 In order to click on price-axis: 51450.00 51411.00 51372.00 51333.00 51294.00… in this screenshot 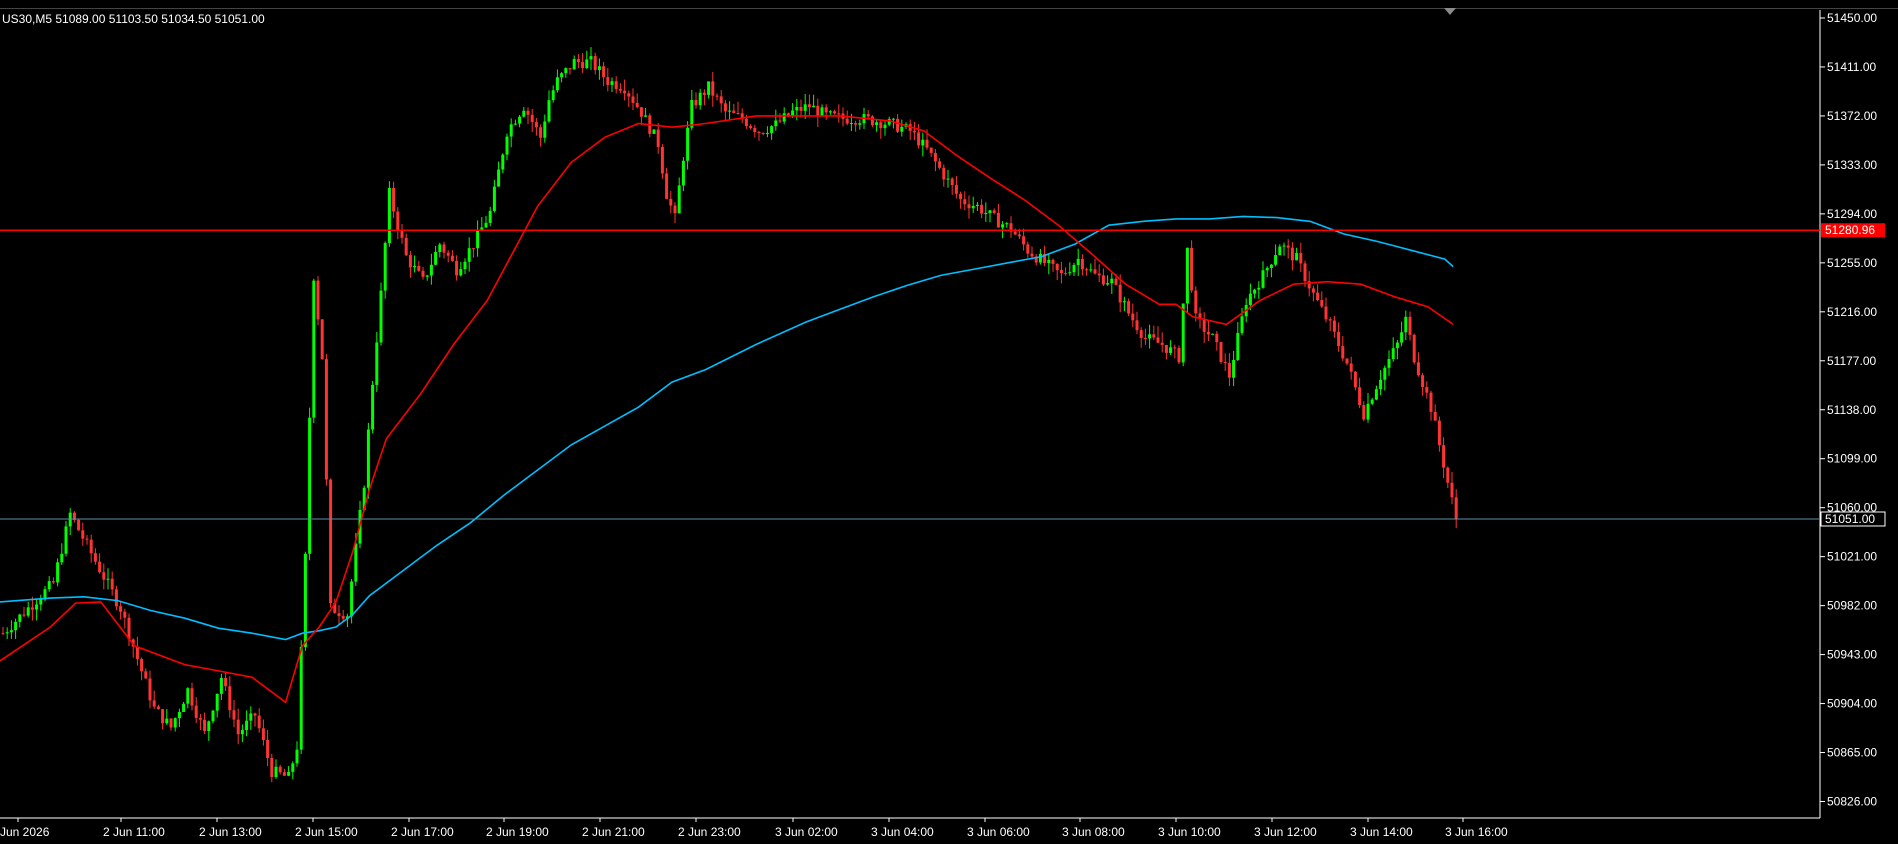, I will do `click(1853, 410)`.